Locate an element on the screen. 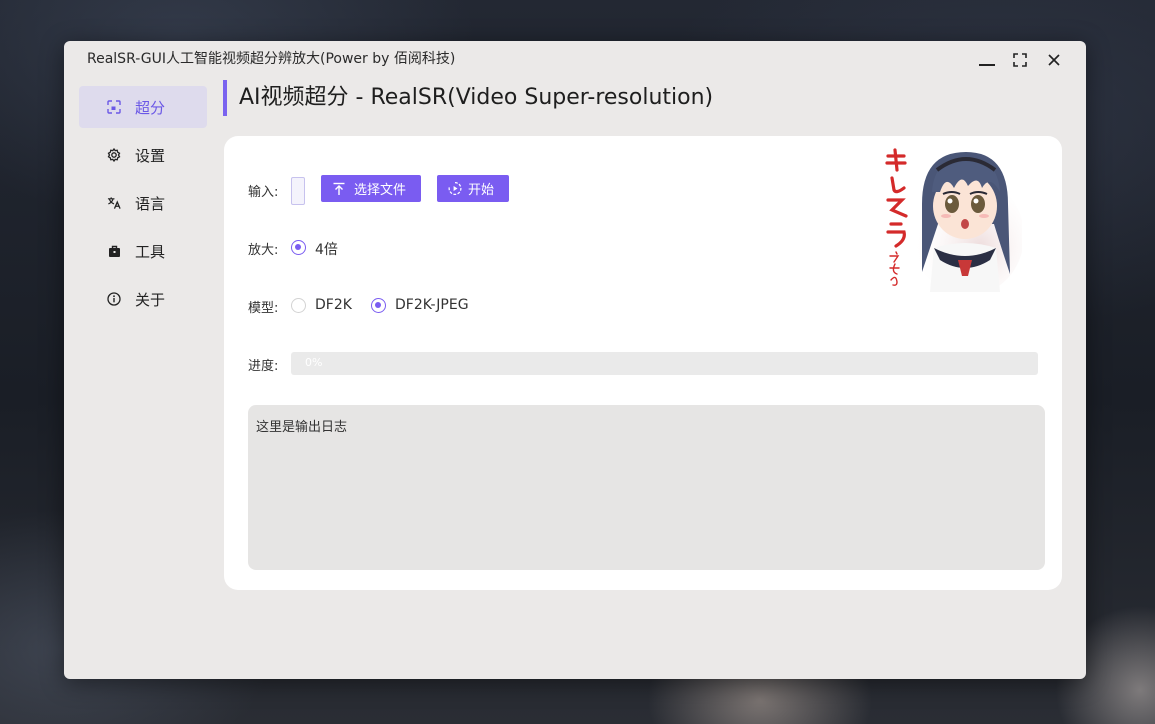  maximize-icon is located at coordinates (1020, 60).